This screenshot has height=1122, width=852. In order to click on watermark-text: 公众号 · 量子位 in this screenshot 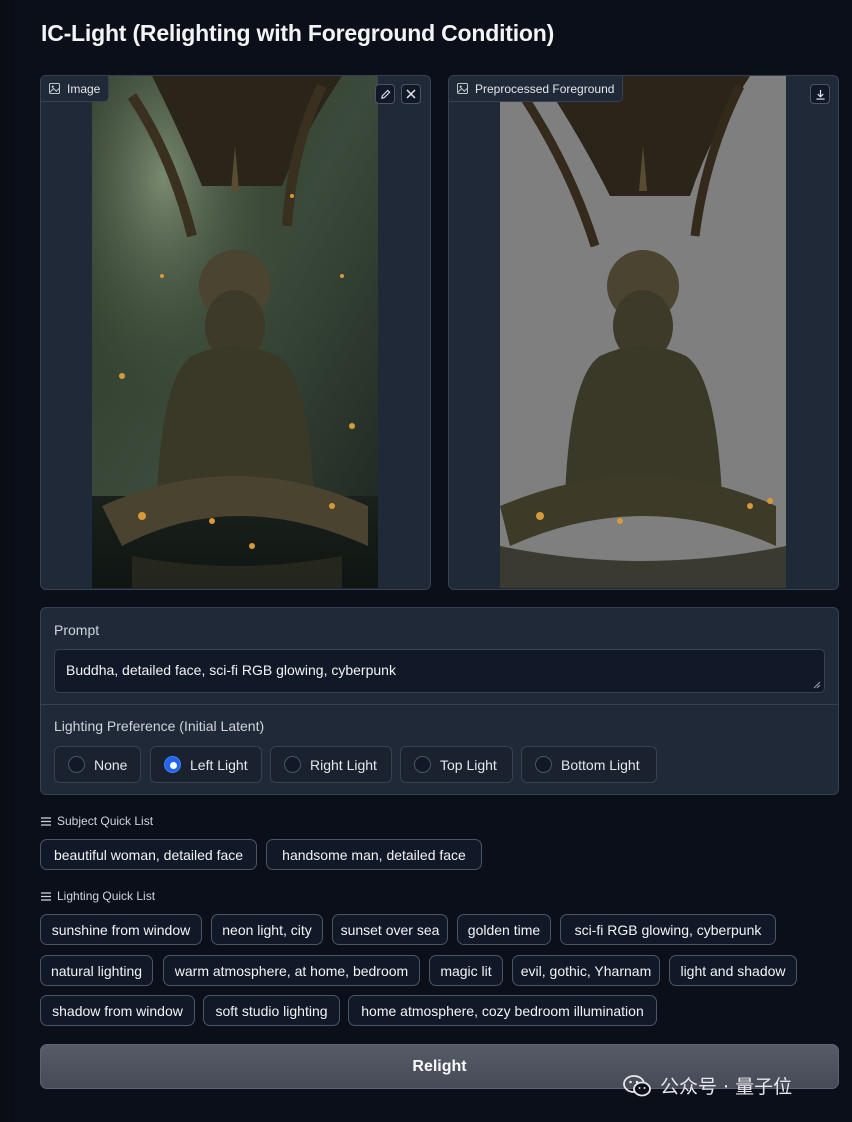, I will do `click(726, 1087)`.